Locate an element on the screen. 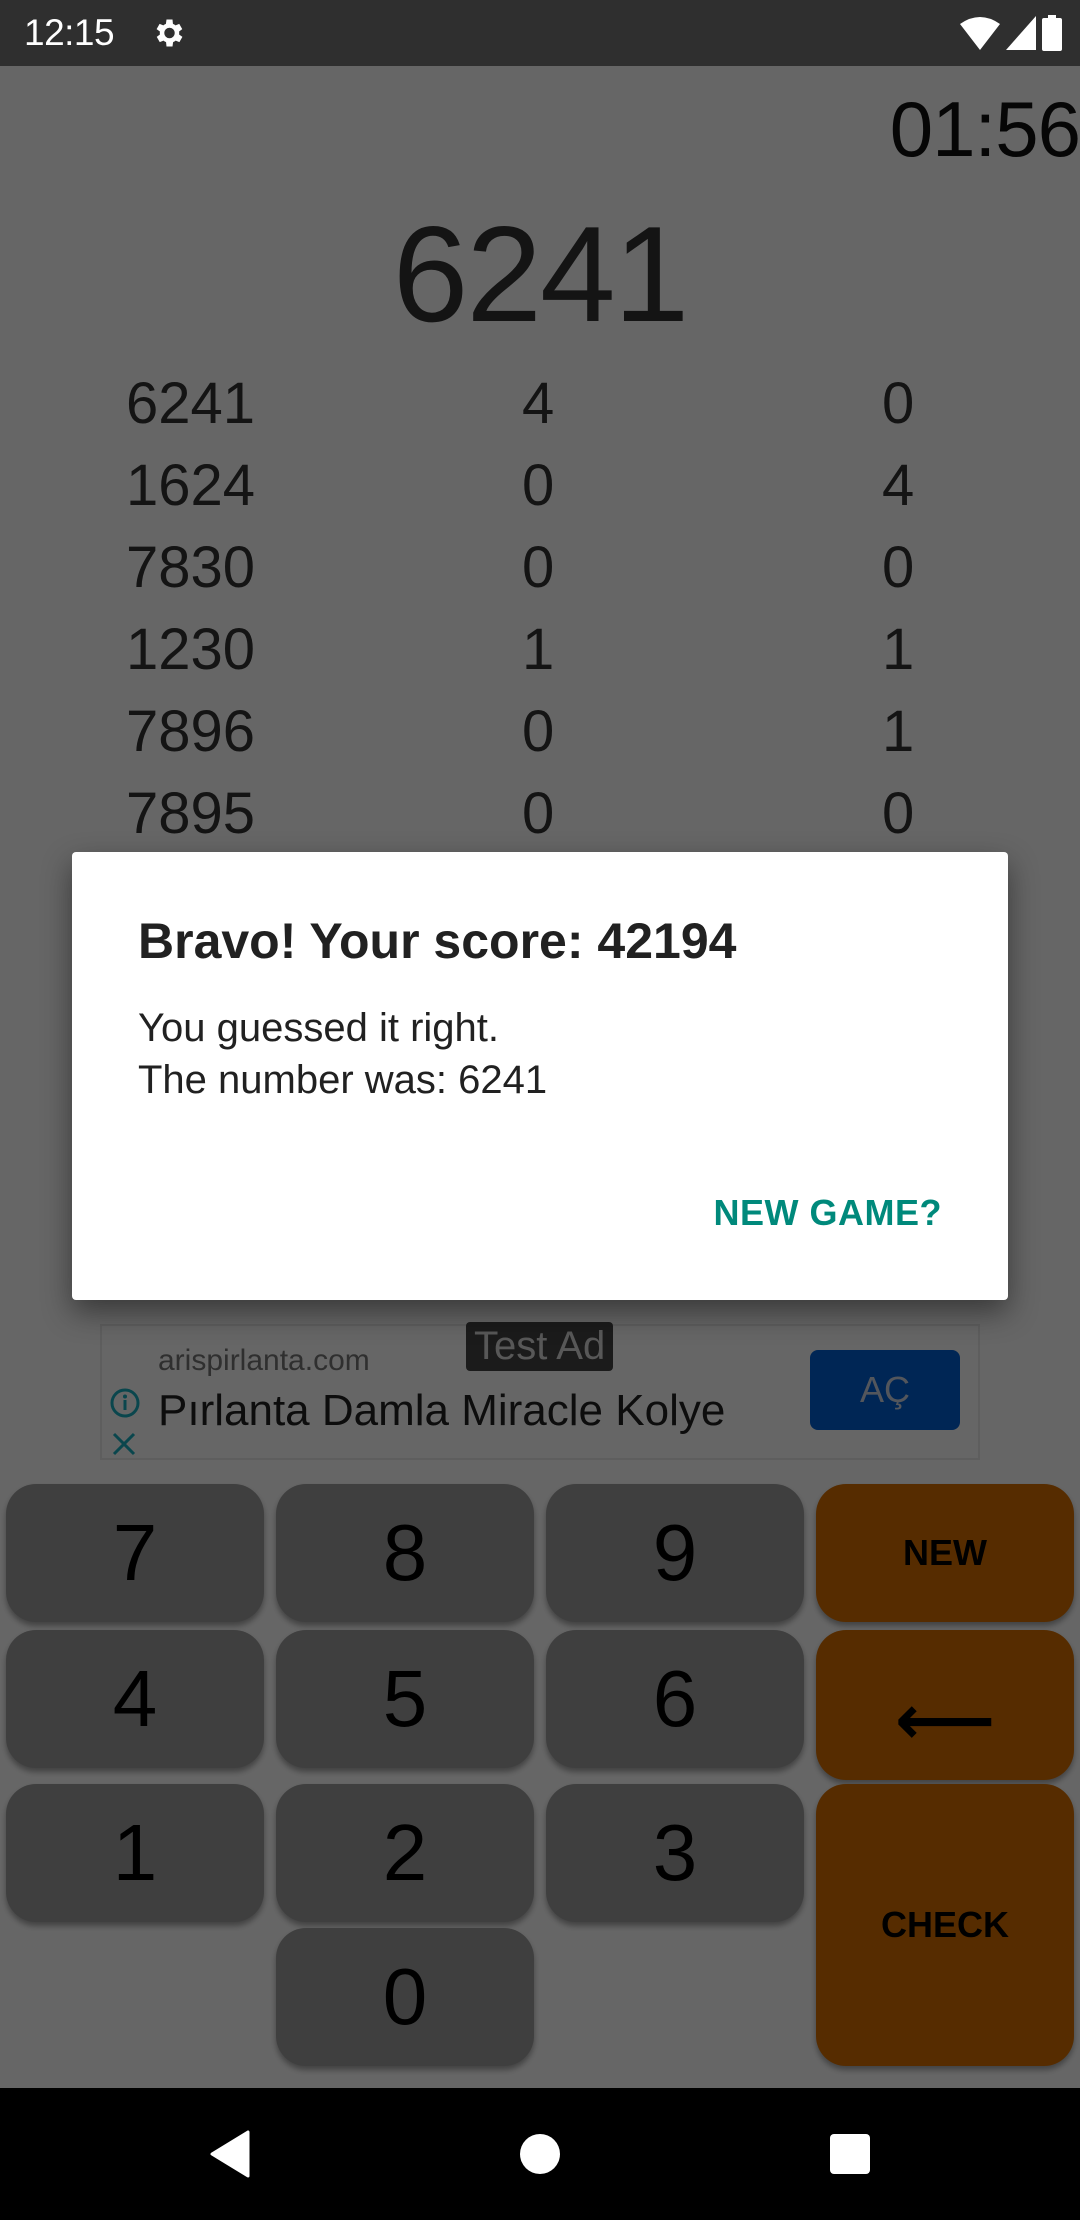 This screenshot has height=2220, width=1080. new-game-button: NEW GAME? is located at coordinates (828, 1213).